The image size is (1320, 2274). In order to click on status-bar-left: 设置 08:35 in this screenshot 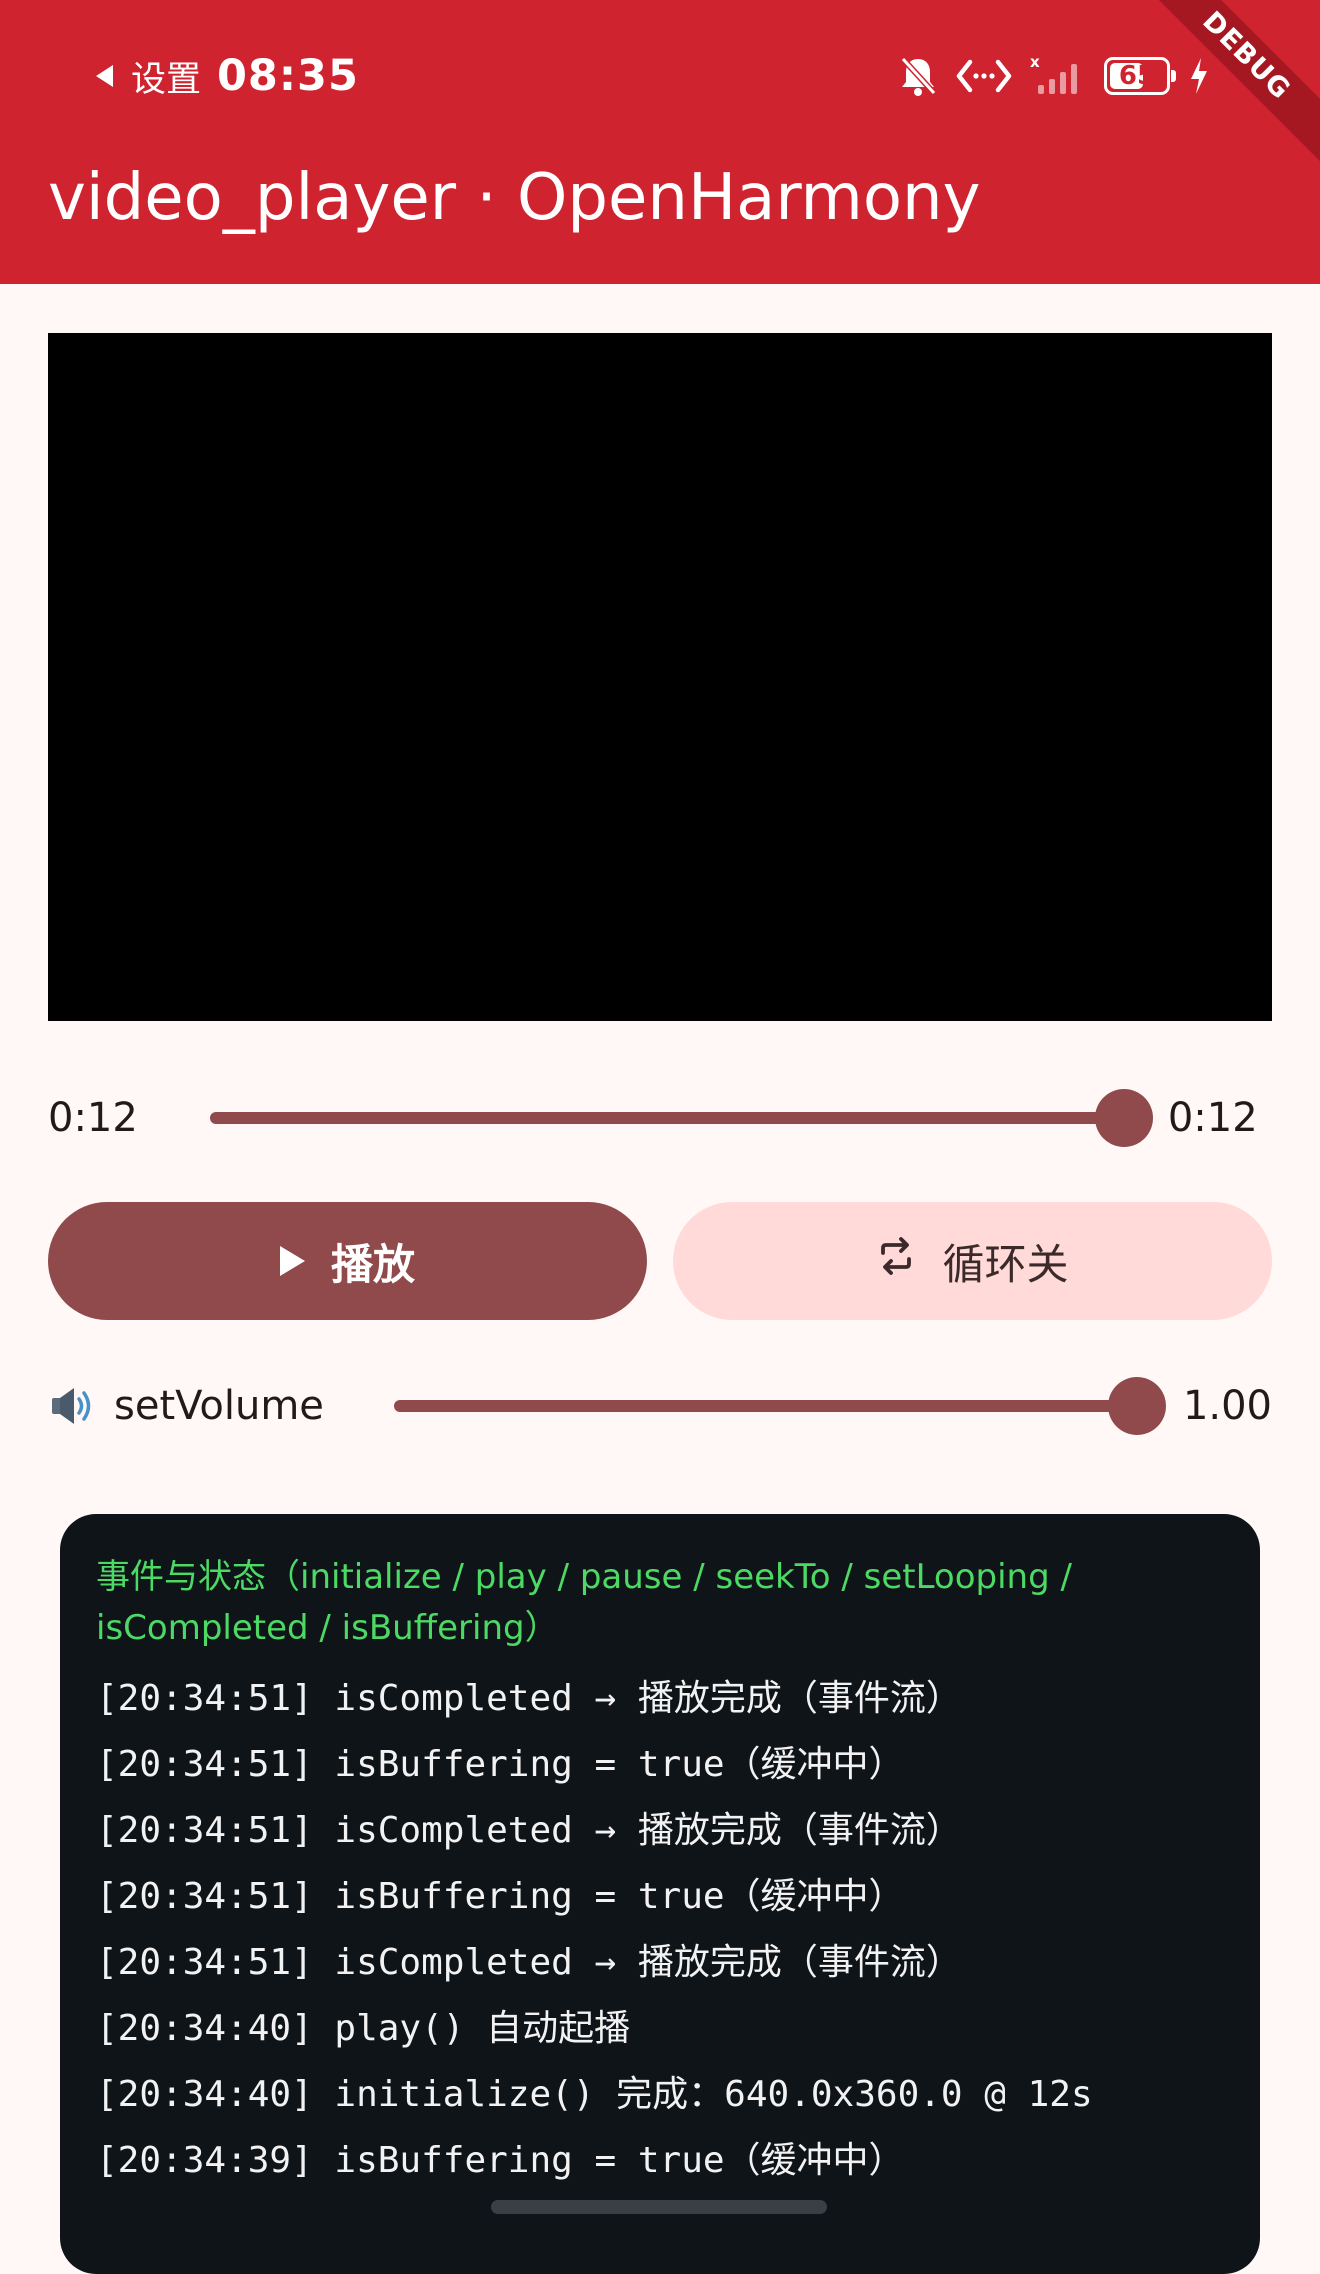, I will do `click(227, 76)`.